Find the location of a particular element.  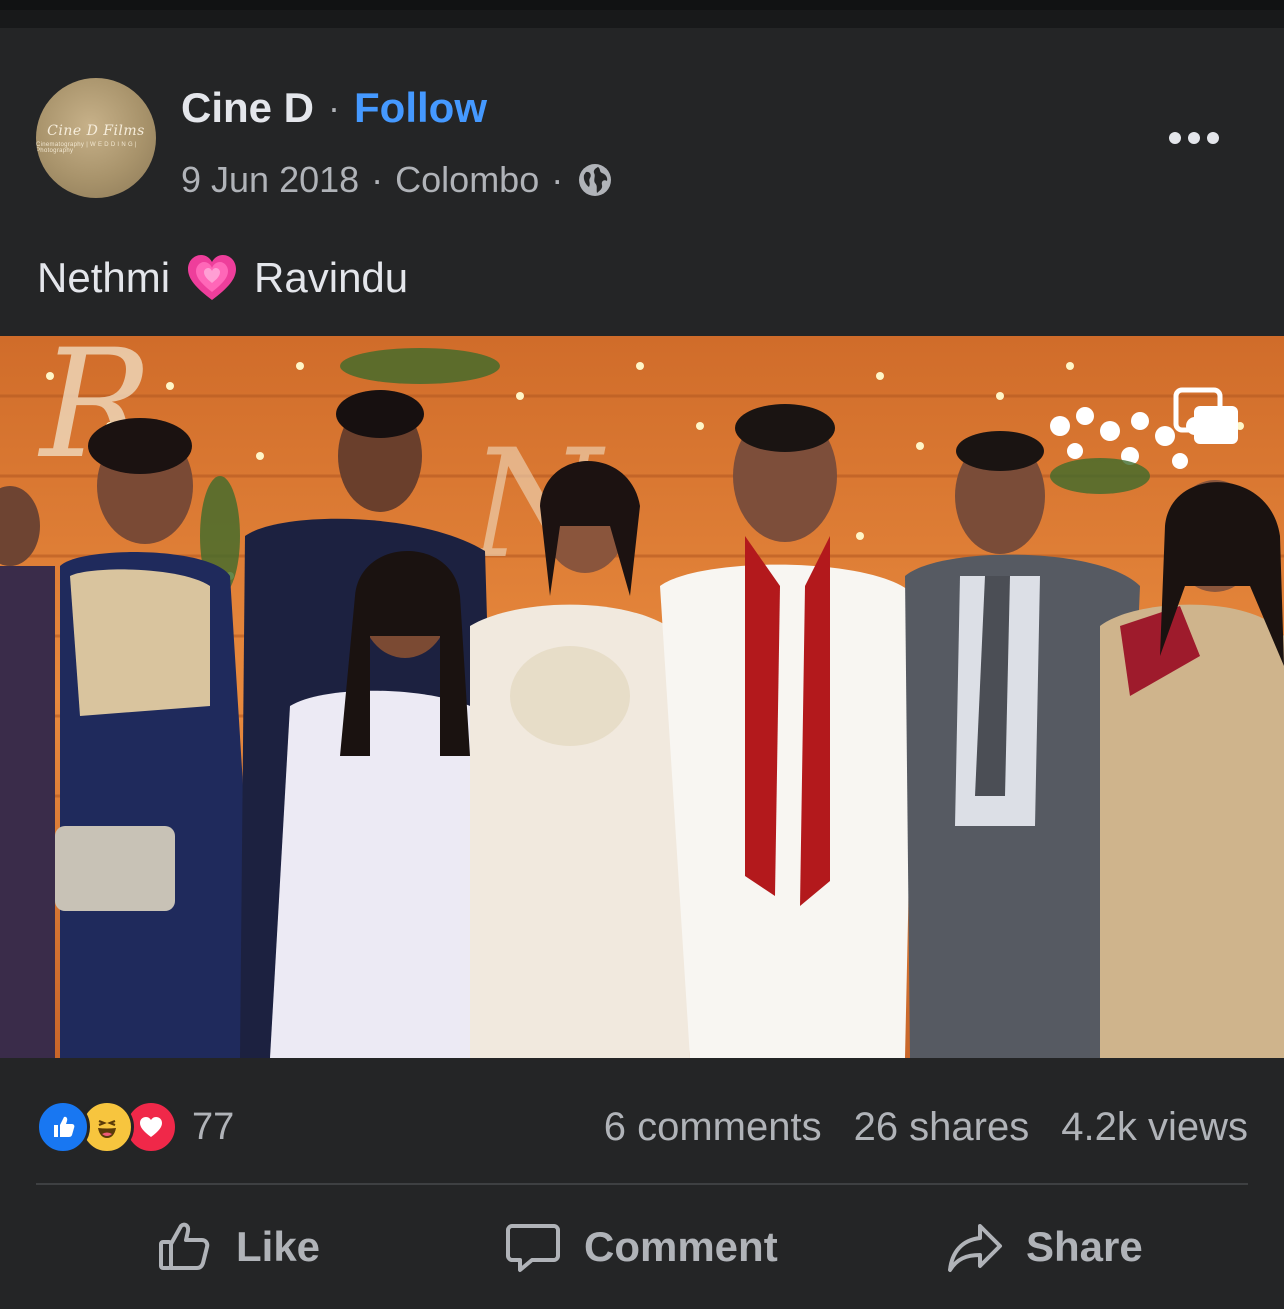

thumbs-up-icon is located at coordinates (184, 1246).